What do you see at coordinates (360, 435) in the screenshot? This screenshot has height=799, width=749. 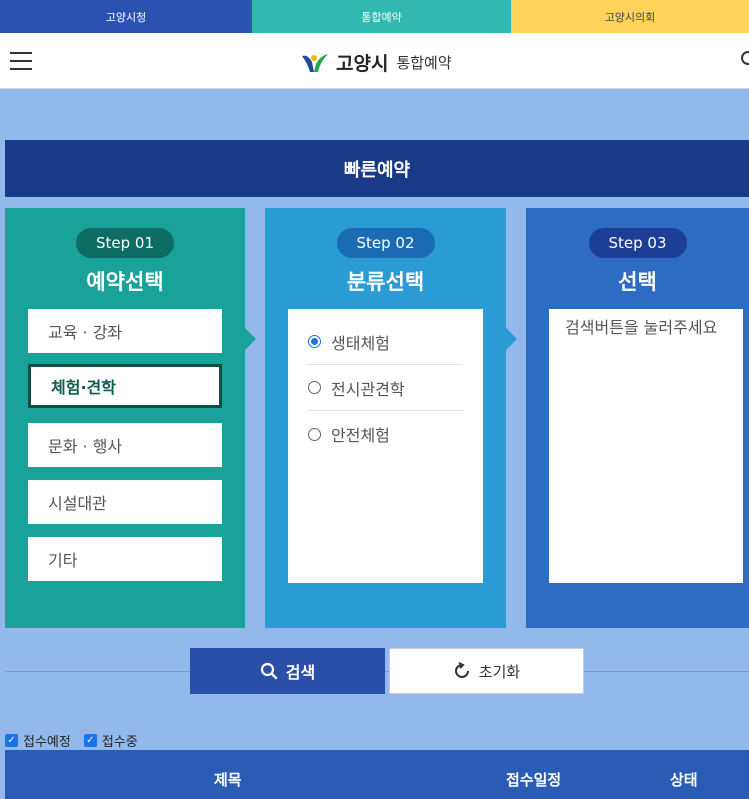 I see `radio-label: 안전체험` at bounding box center [360, 435].